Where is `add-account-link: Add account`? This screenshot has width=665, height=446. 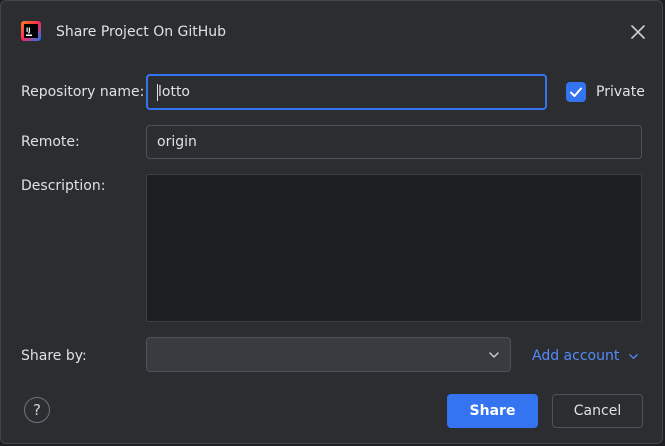 add-account-link: Add account is located at coordinates (585, 356).